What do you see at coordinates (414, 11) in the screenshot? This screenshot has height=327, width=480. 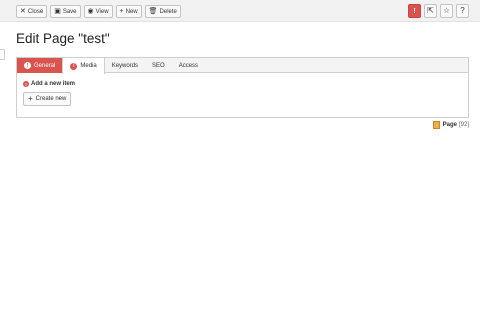 I see `alert-icon: !` at bounding box center [414, 11].